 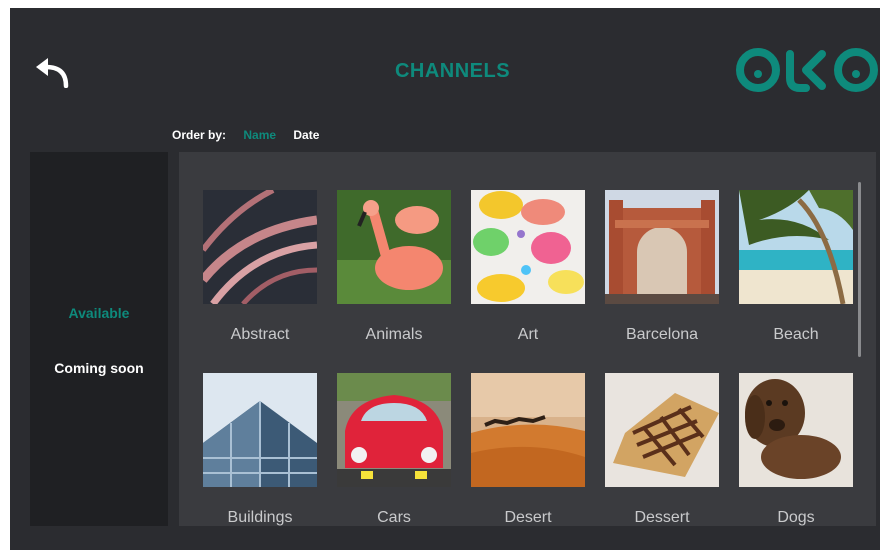 I want to click on scrollbar, so click(x=859, y=269).